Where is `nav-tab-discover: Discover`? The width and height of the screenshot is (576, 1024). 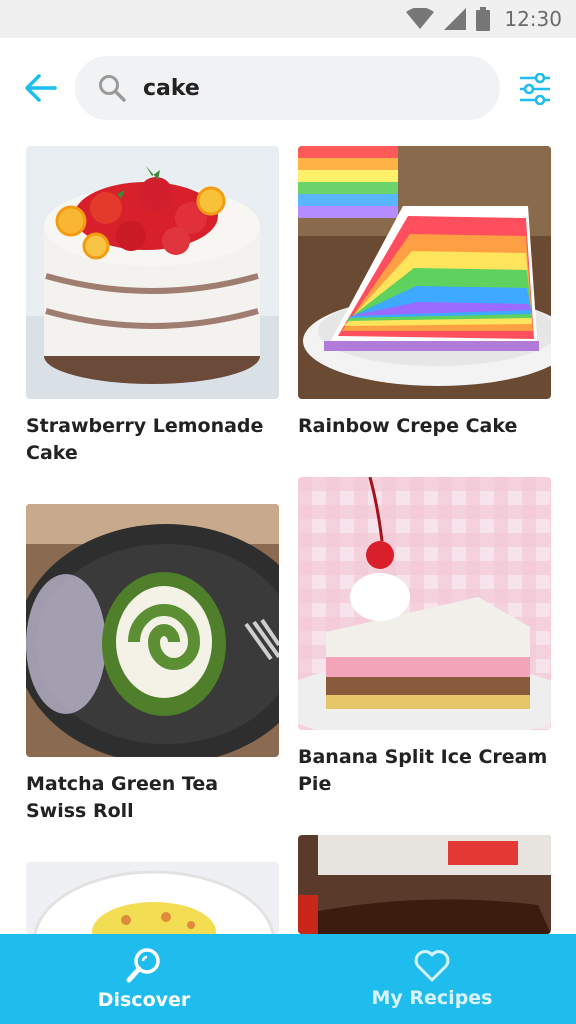
nav-tab-discover: Discover is located at coordinates (144, 979).